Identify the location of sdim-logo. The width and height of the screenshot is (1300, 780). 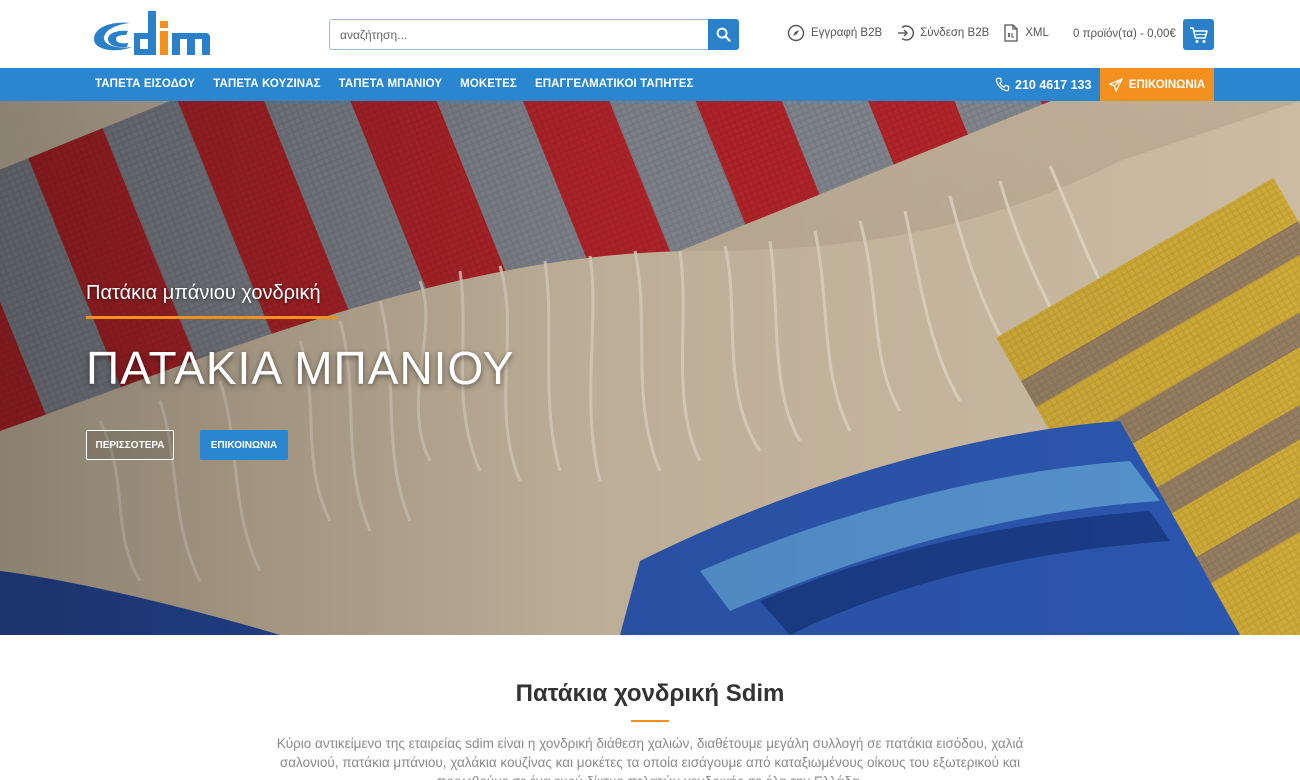
(151, 34).